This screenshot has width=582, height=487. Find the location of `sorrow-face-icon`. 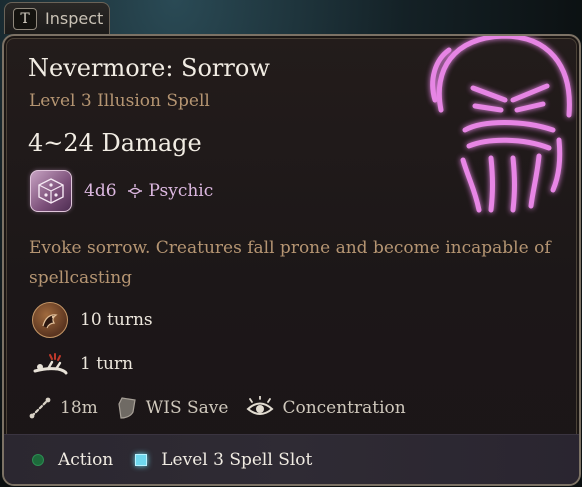

sorrow-face-icon is located at coordinates (501, 124).